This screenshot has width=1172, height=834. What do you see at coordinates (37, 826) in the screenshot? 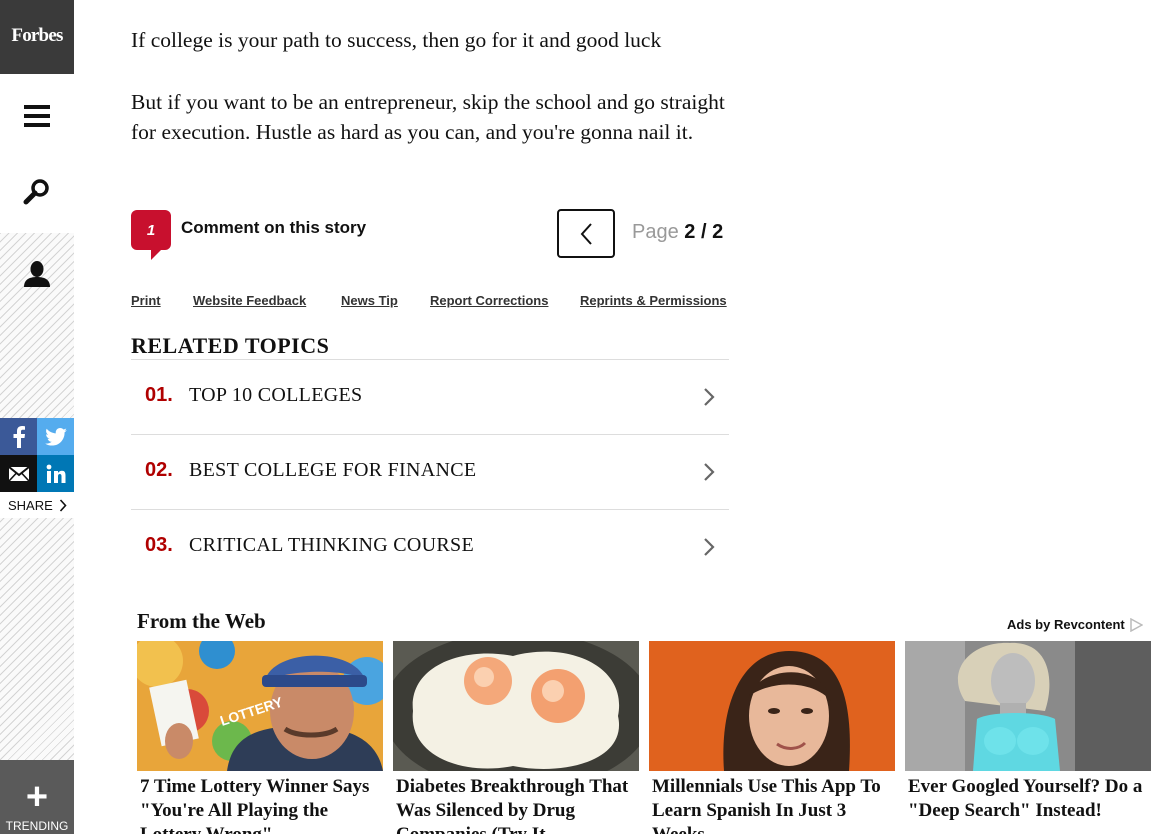
I see `trending-label: TRENDING` at bounding box center [37, 826].